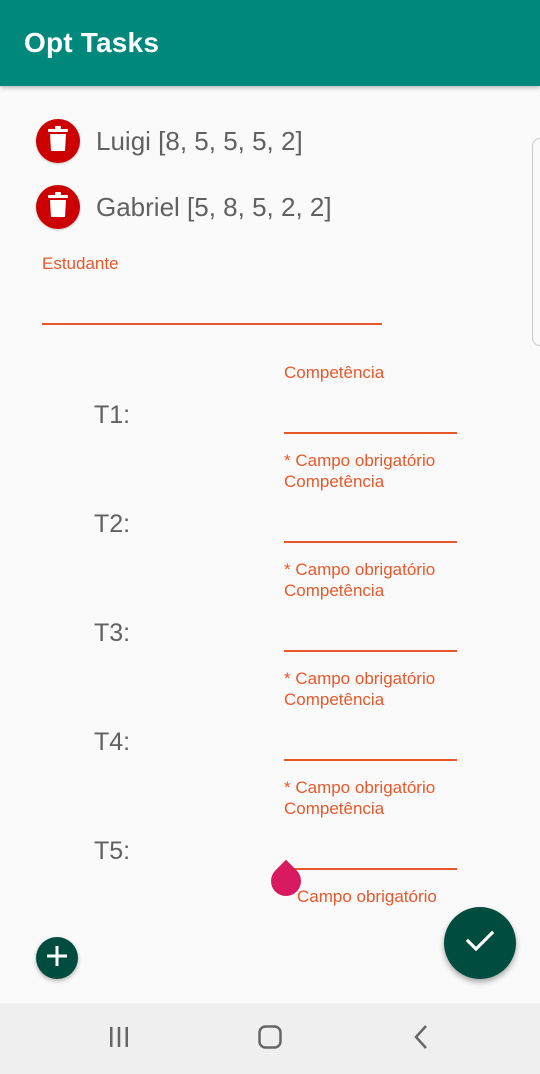 The image size is (540, 1074). Describe the element at coordinates (199, 140) in the screenshot. I see `student-label: Luigi [8, 5, 5, 5, 2]` at that location.